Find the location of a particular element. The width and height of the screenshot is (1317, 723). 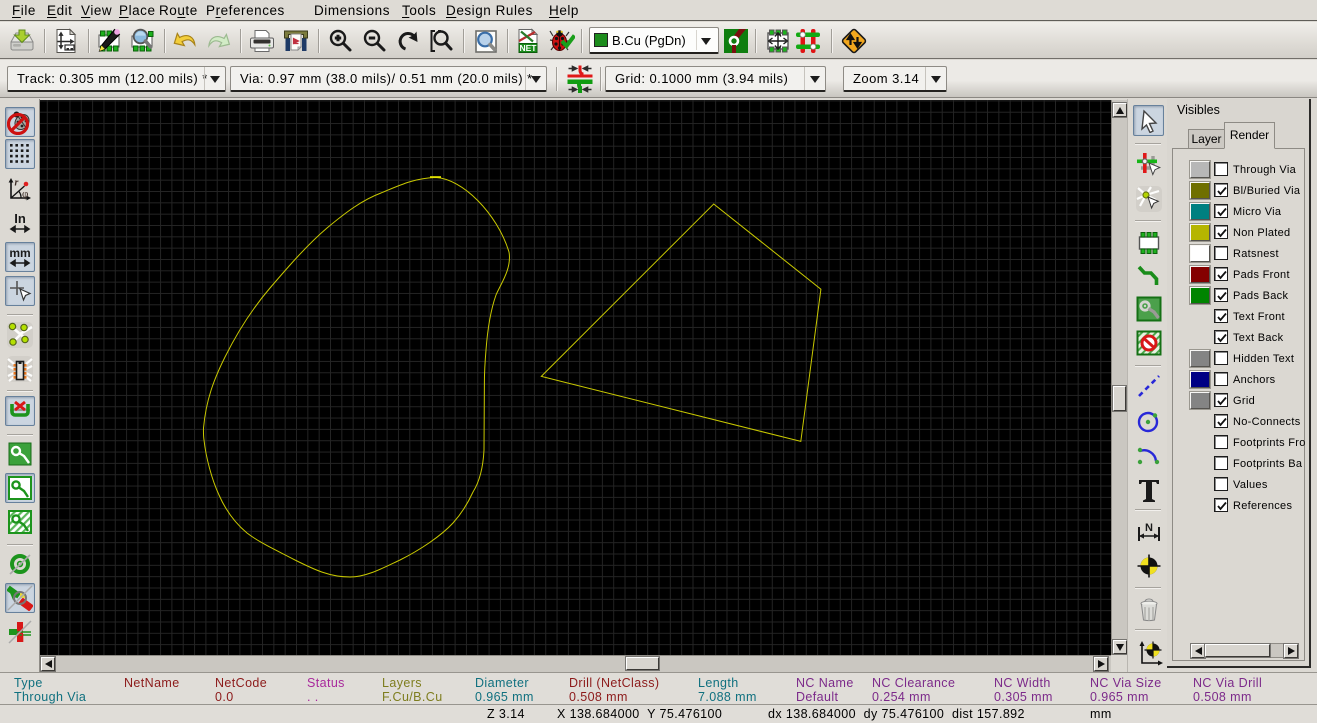

svg-text: mm is located at coordinates (19, 253).